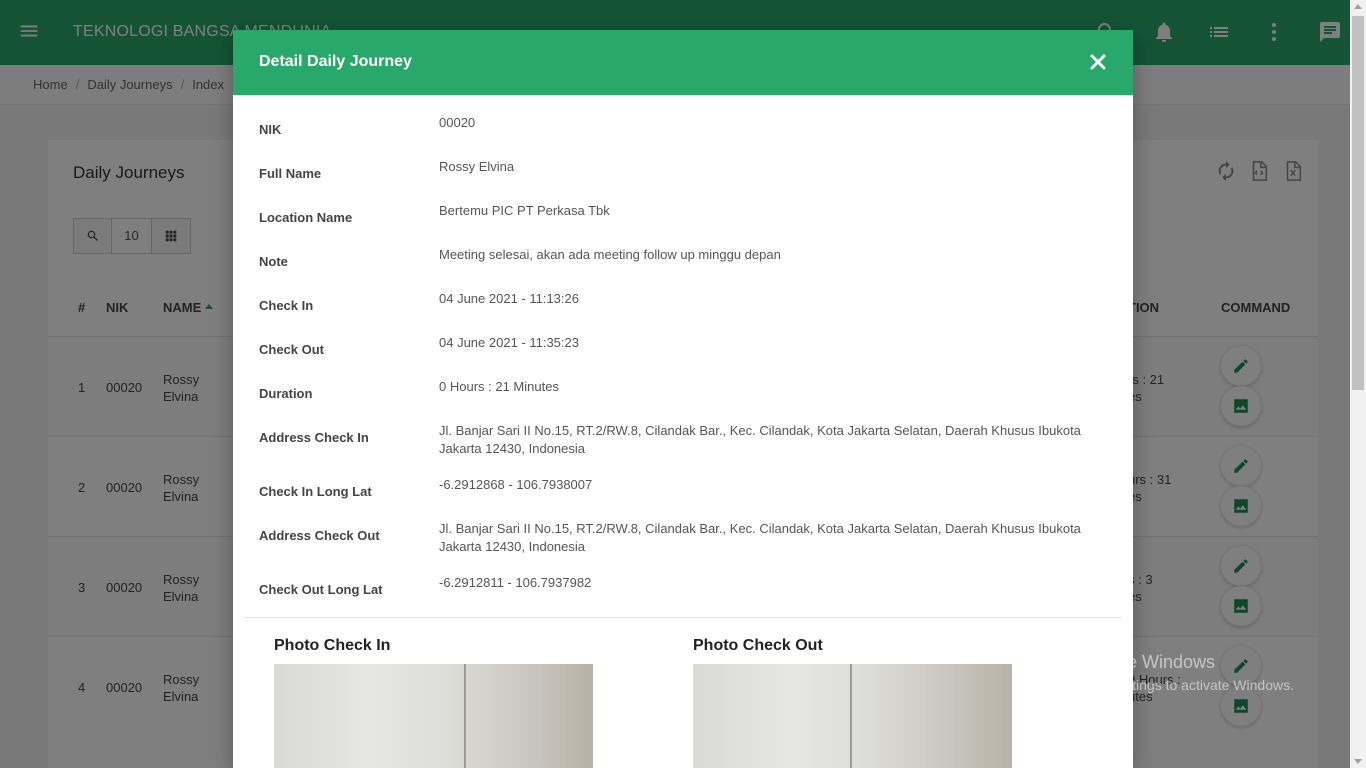 This screenshot has width=1366, height=768. I want to click on field-value: Rossy Elvina, so click(477, 166).